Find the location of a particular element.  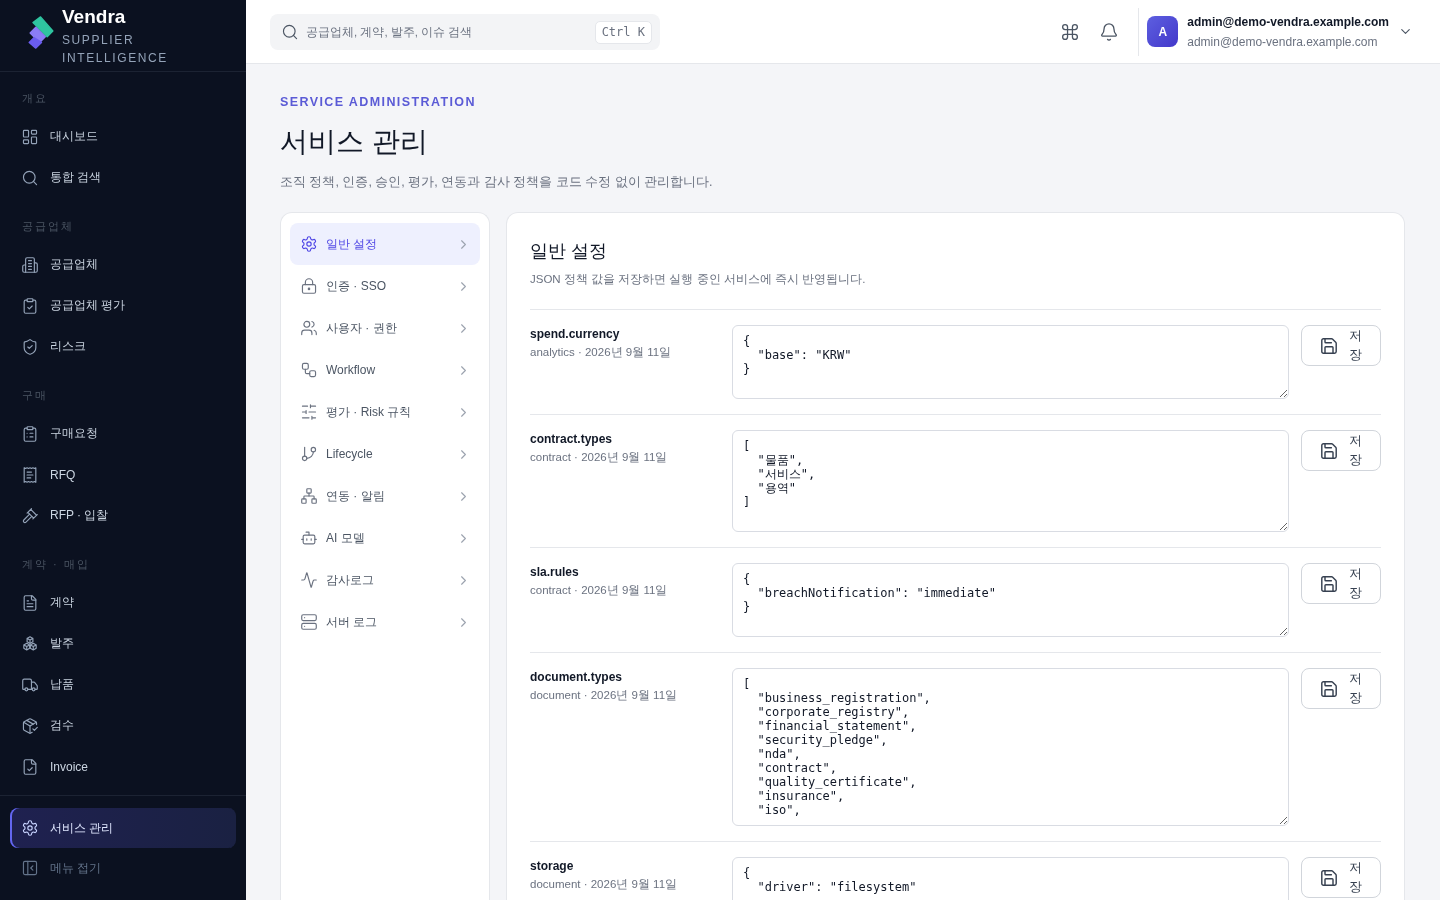

pulse-icon is located at coordinates (309, 580).